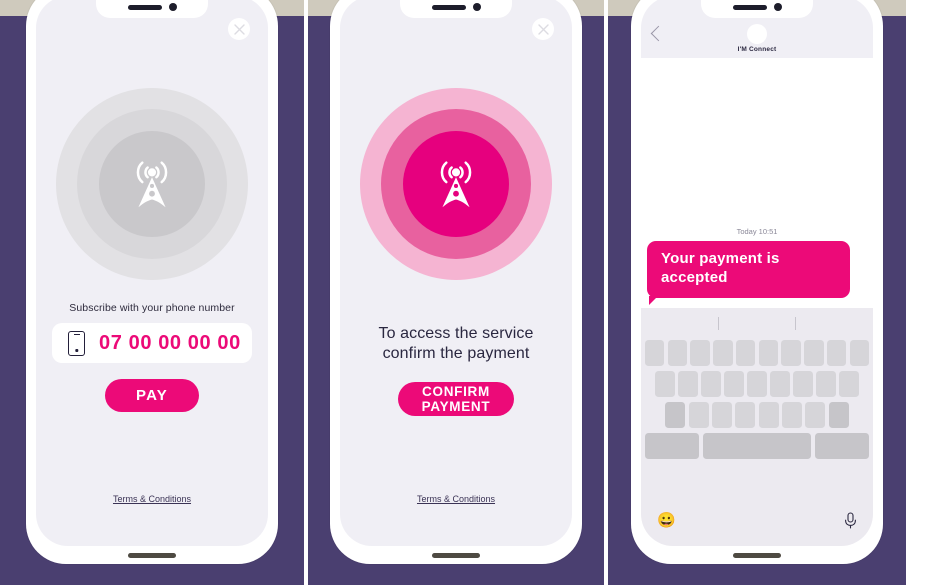  What do you see at coordinates (838, 415) in the screenshot?
I see `keyboard-backspace-key` at bounding box center [838, 415].